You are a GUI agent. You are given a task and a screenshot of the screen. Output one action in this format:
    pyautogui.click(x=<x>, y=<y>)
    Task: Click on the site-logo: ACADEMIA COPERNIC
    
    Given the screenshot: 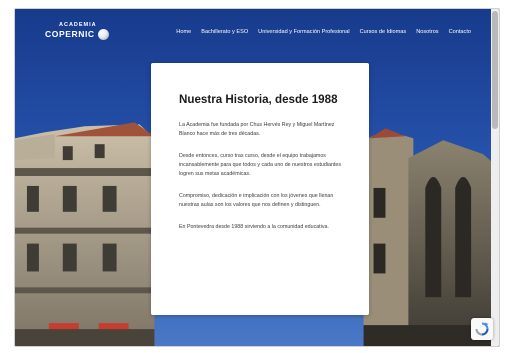 What is the action you would take?
    pyautogui.click(x=77, y=31)
    